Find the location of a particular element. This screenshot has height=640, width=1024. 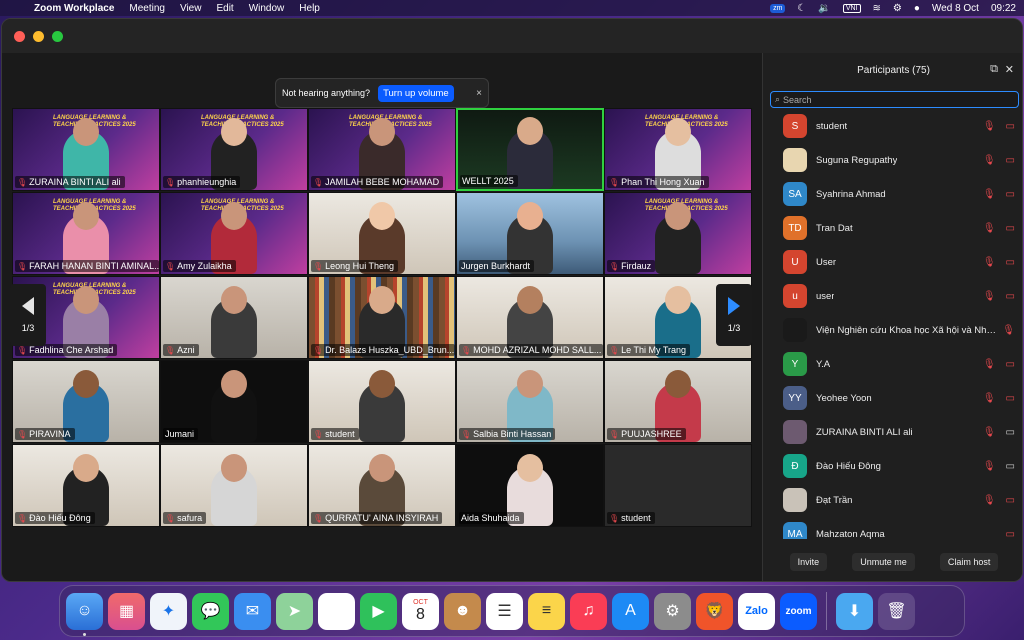

video-tile: 🎙 QURRATU' AINA INSYIRAH is located at coordinates (382, 485).